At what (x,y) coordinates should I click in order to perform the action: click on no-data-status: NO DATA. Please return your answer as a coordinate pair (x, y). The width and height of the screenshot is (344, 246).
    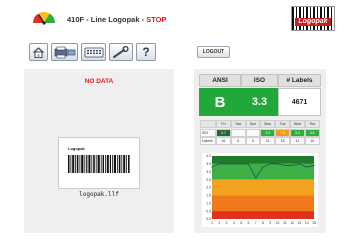
    Looking at the image, I should click on (99, 81).